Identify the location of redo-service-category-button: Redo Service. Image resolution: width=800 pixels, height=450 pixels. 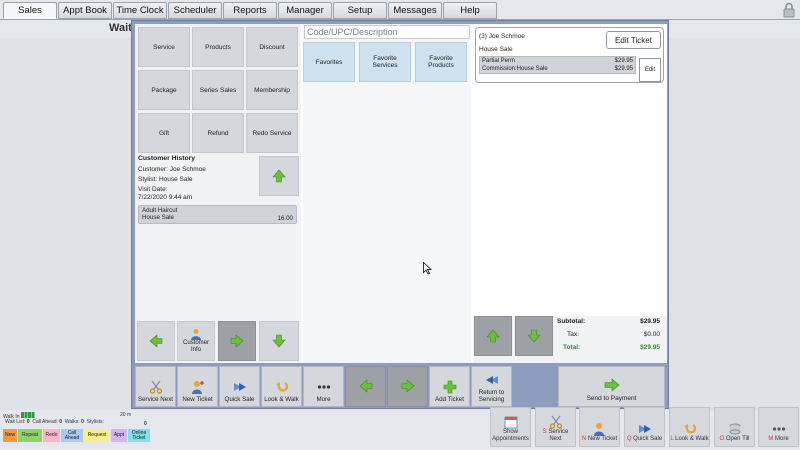
(272, 133).